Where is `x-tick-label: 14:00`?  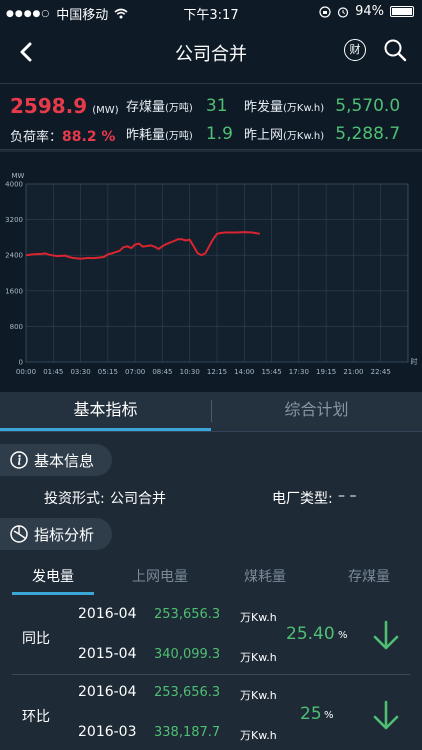
x-tick-label: 14:00 is located at coordinates (244, 372).